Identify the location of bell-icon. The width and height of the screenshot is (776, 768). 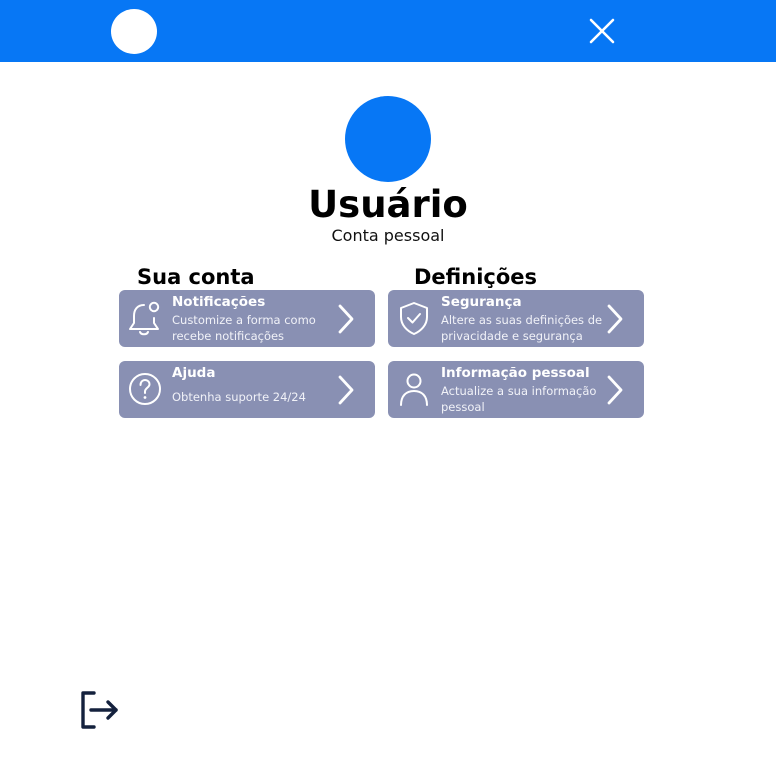
(144, 318).